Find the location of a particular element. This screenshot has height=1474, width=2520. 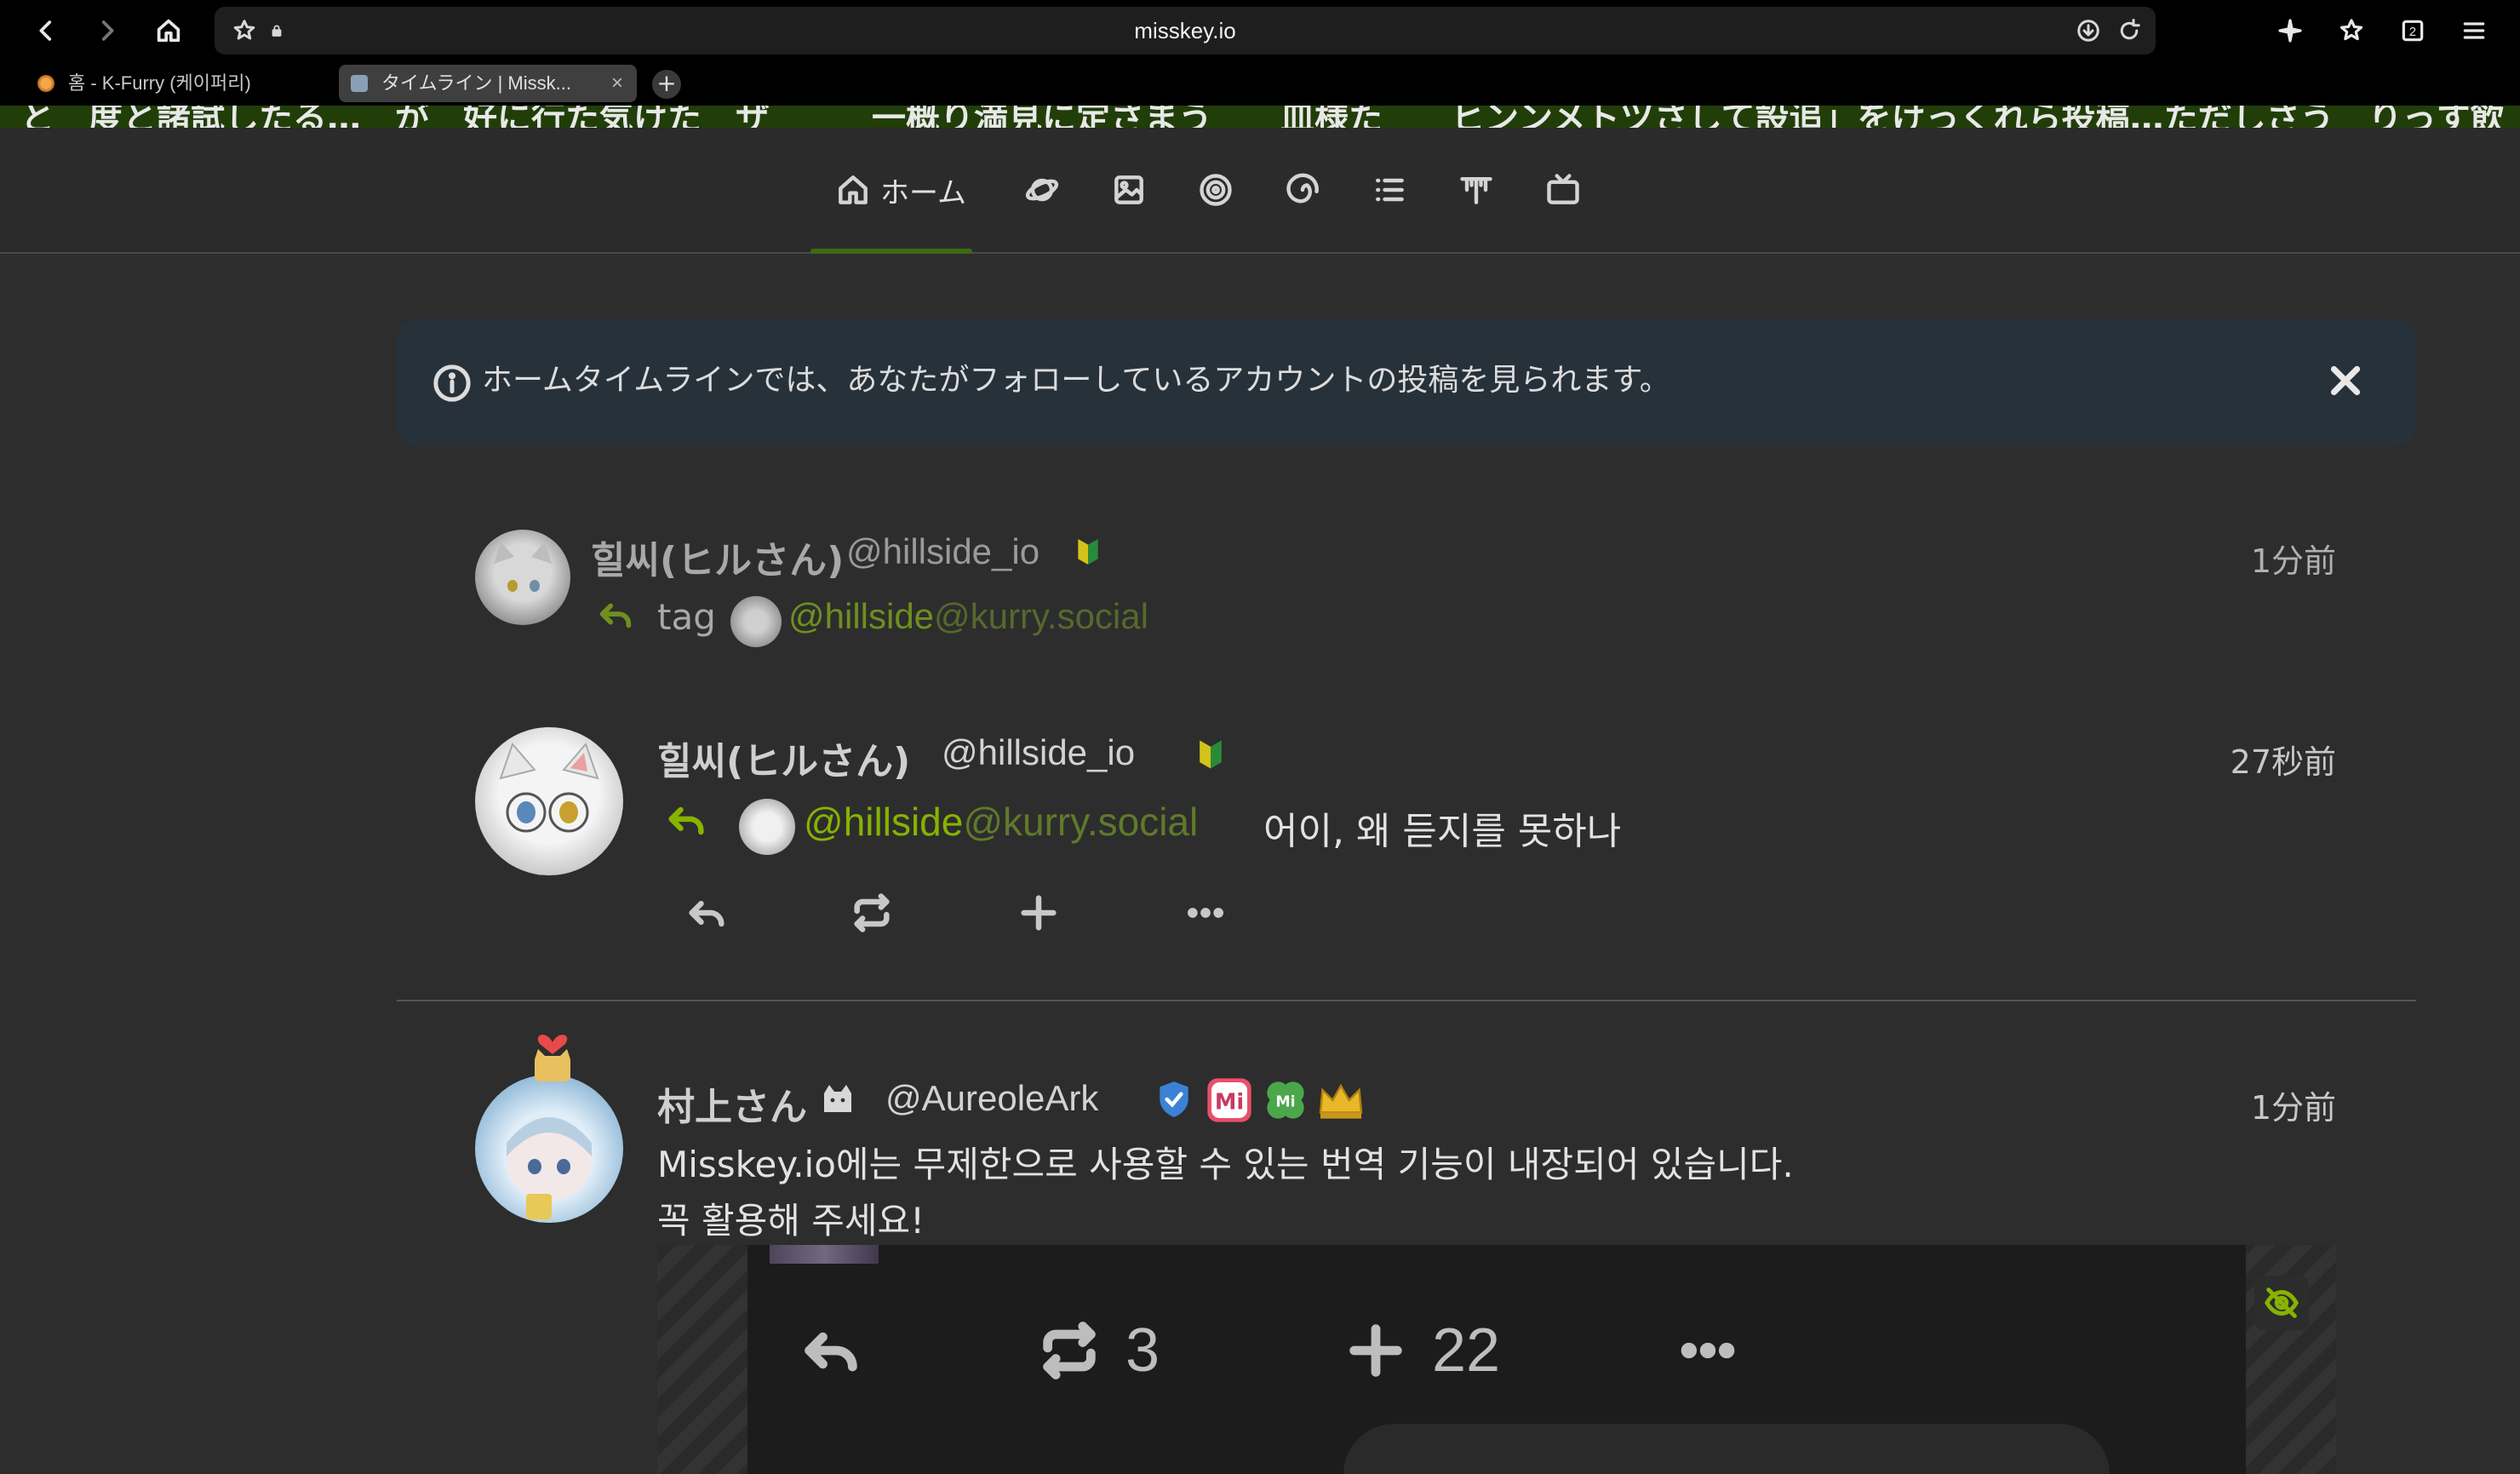

info-icon is located at coordinates (452, 383).